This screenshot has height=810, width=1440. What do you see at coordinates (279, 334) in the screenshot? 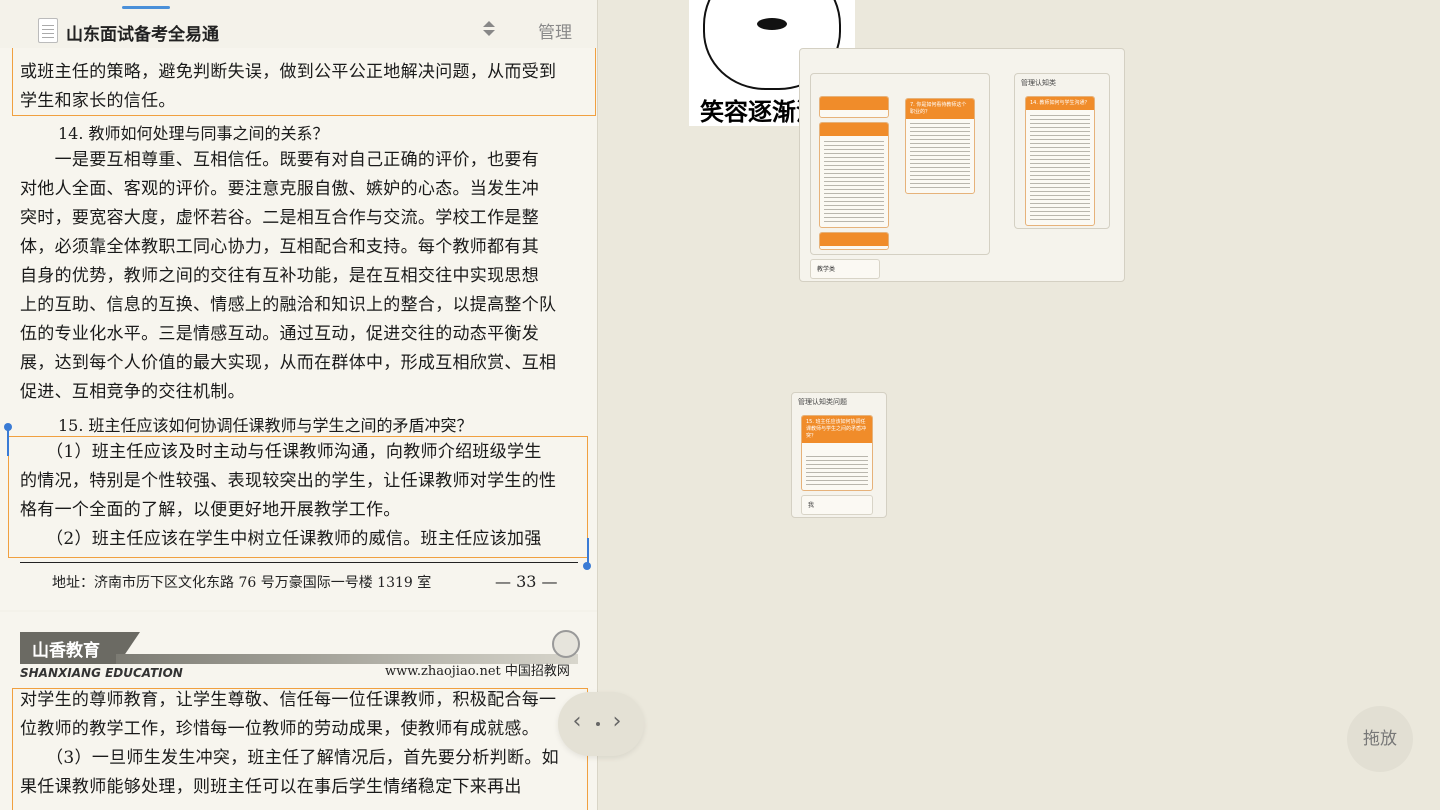
I see `text-line: 伍的专业化水平。三是情感互动。通过互动，促进交往的动态平衡发` at bounding box center [279, 334].